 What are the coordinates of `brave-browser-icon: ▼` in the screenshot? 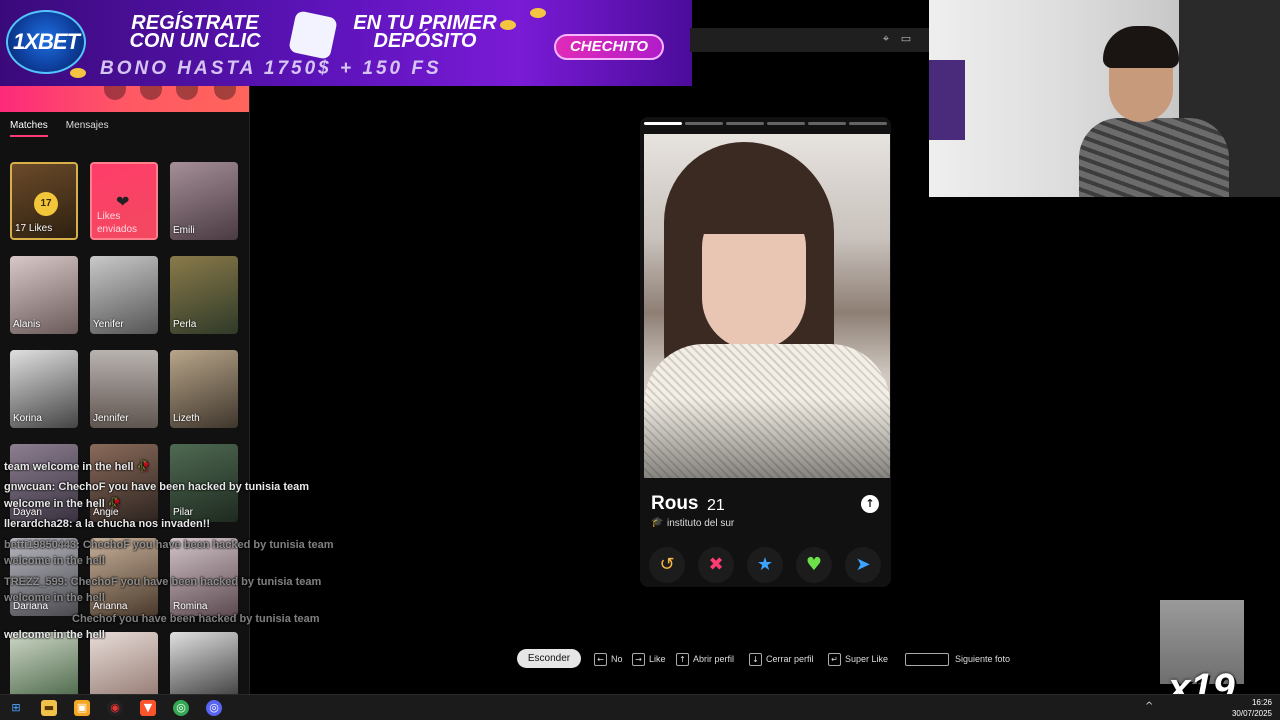 It's located at (148, 708).